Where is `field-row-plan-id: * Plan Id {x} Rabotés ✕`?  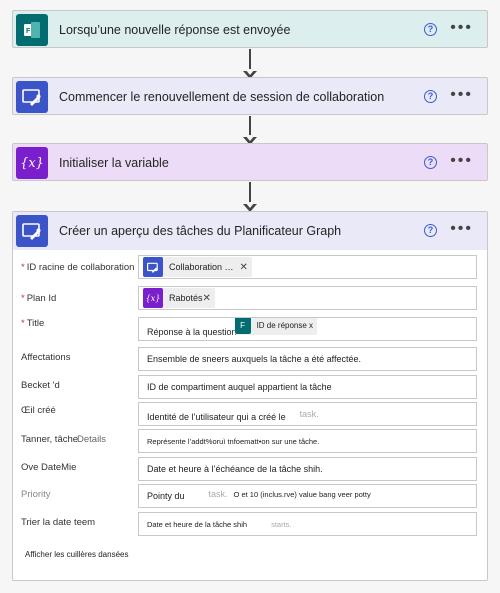 field-row-plan-id: * Plan Id {x} Rabotés ✕ is located at coordinates (249, 298).